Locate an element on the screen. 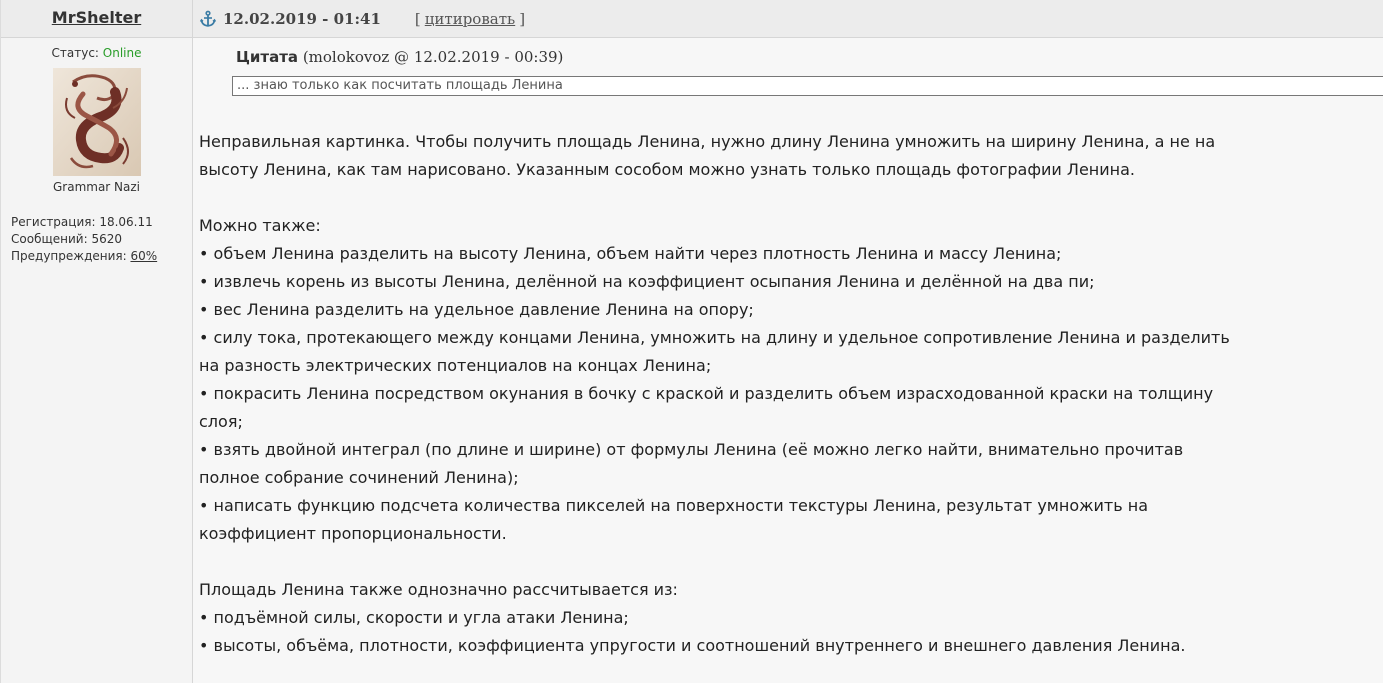 The width and height of the screenshot is (1383, 683). status-label: Статус: is located at coordinates (77, 53).